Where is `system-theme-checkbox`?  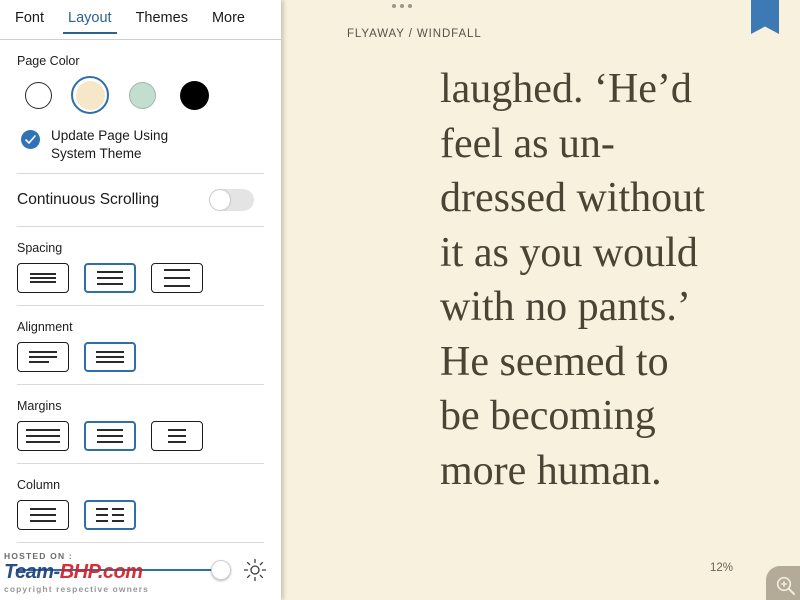
system-theme-checkbox is located at coordinates (30, 139).